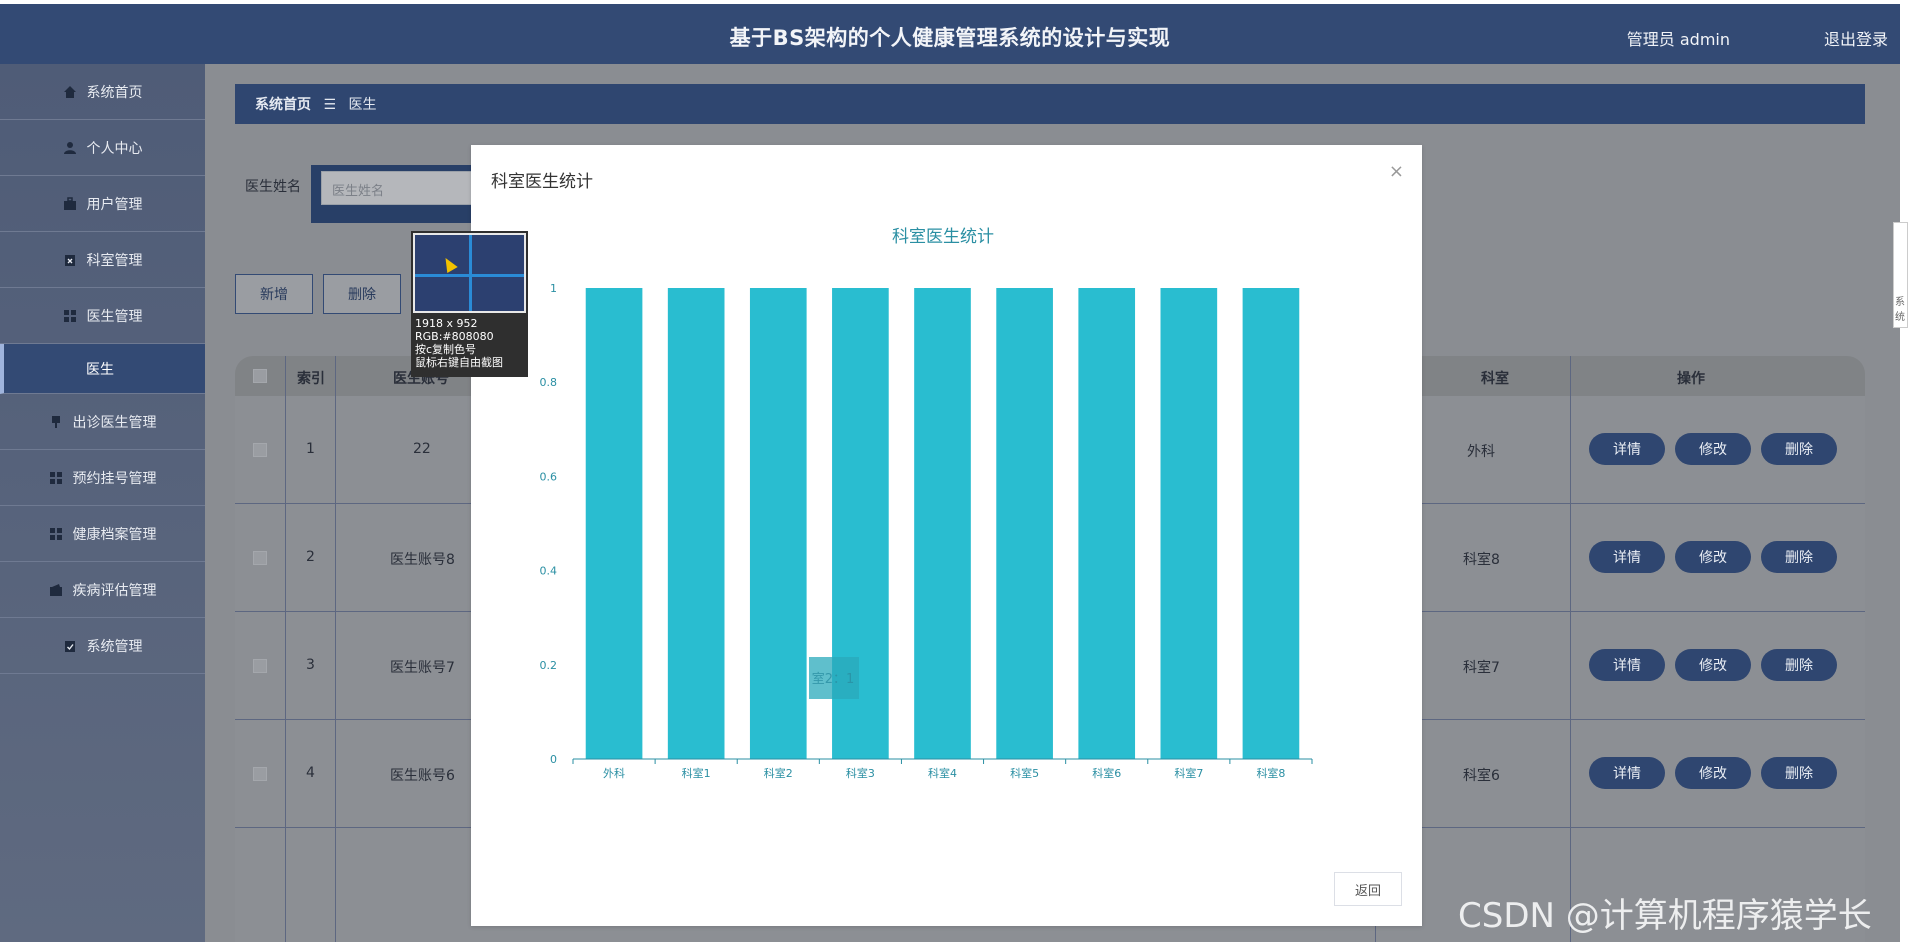 The height and width of the screenshot is (942, 1908). I want to click on sidebar-item-label: 医生管理, so click(114, 316).